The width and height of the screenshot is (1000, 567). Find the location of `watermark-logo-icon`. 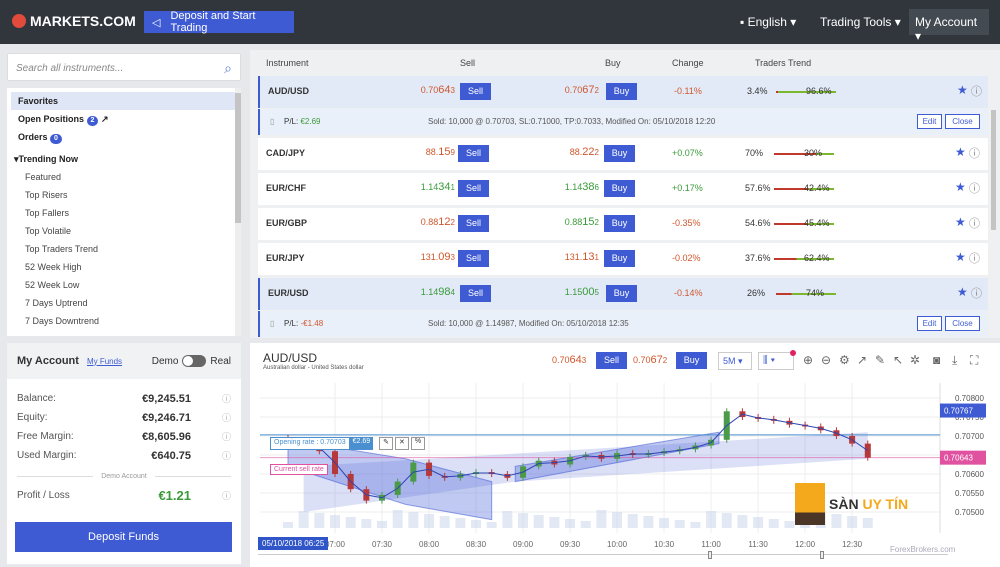

watermark-logo-icon is located at coordinates (810, 504).